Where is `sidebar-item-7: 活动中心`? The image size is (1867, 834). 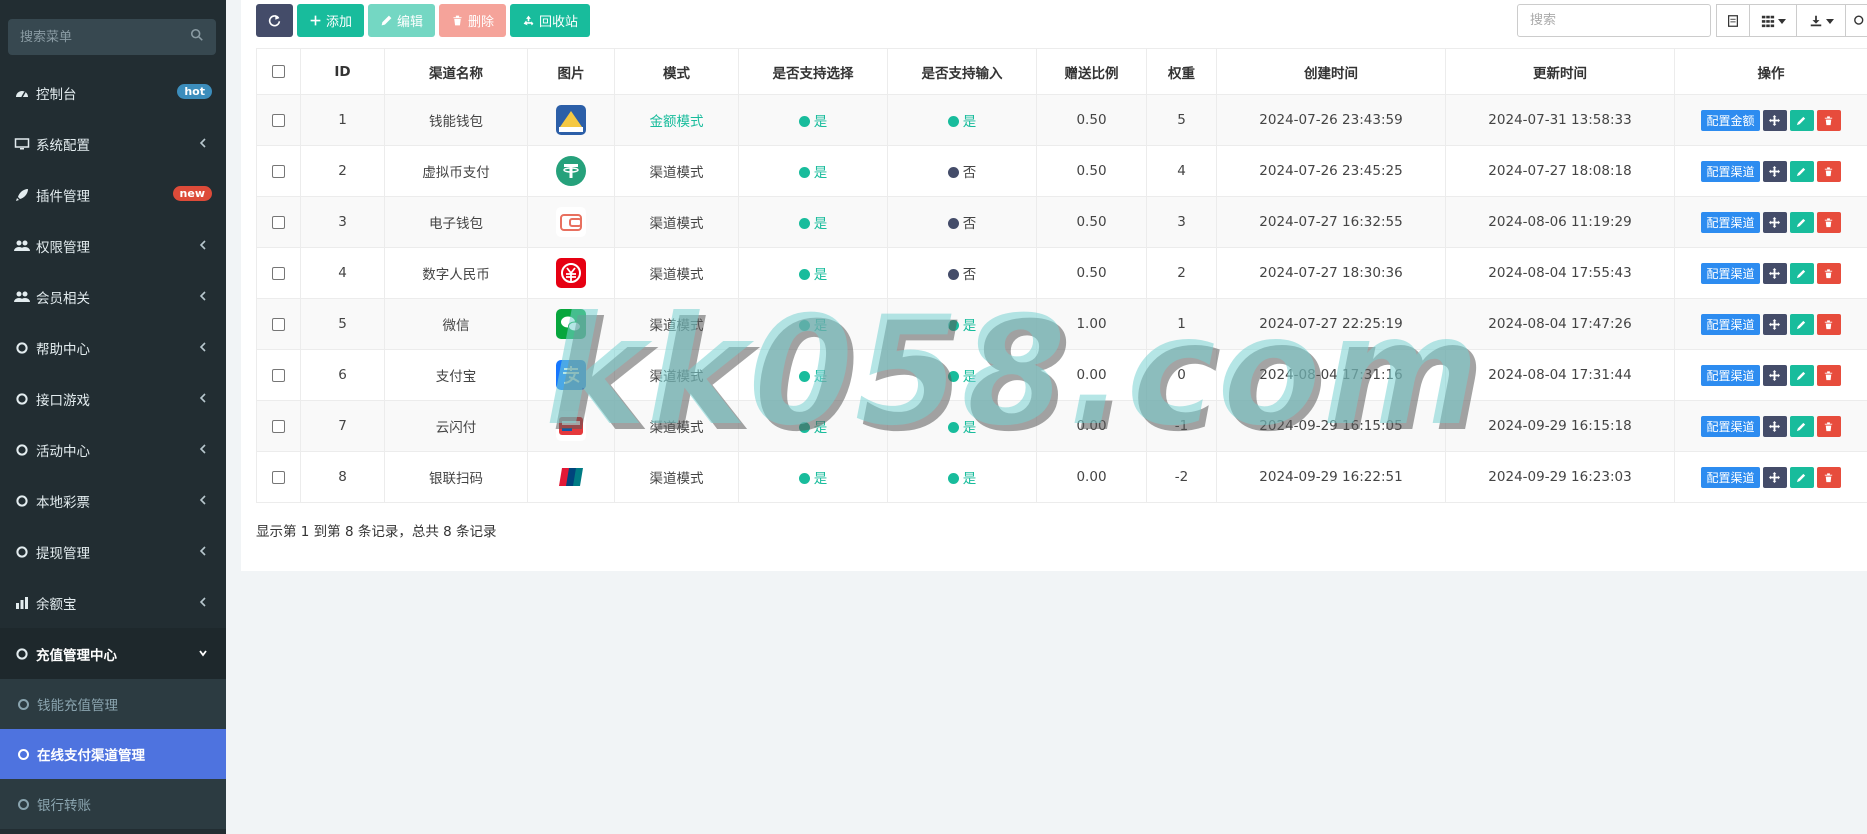
sidebar-item-7: 活动中心 is located at coordinates (113, 449).